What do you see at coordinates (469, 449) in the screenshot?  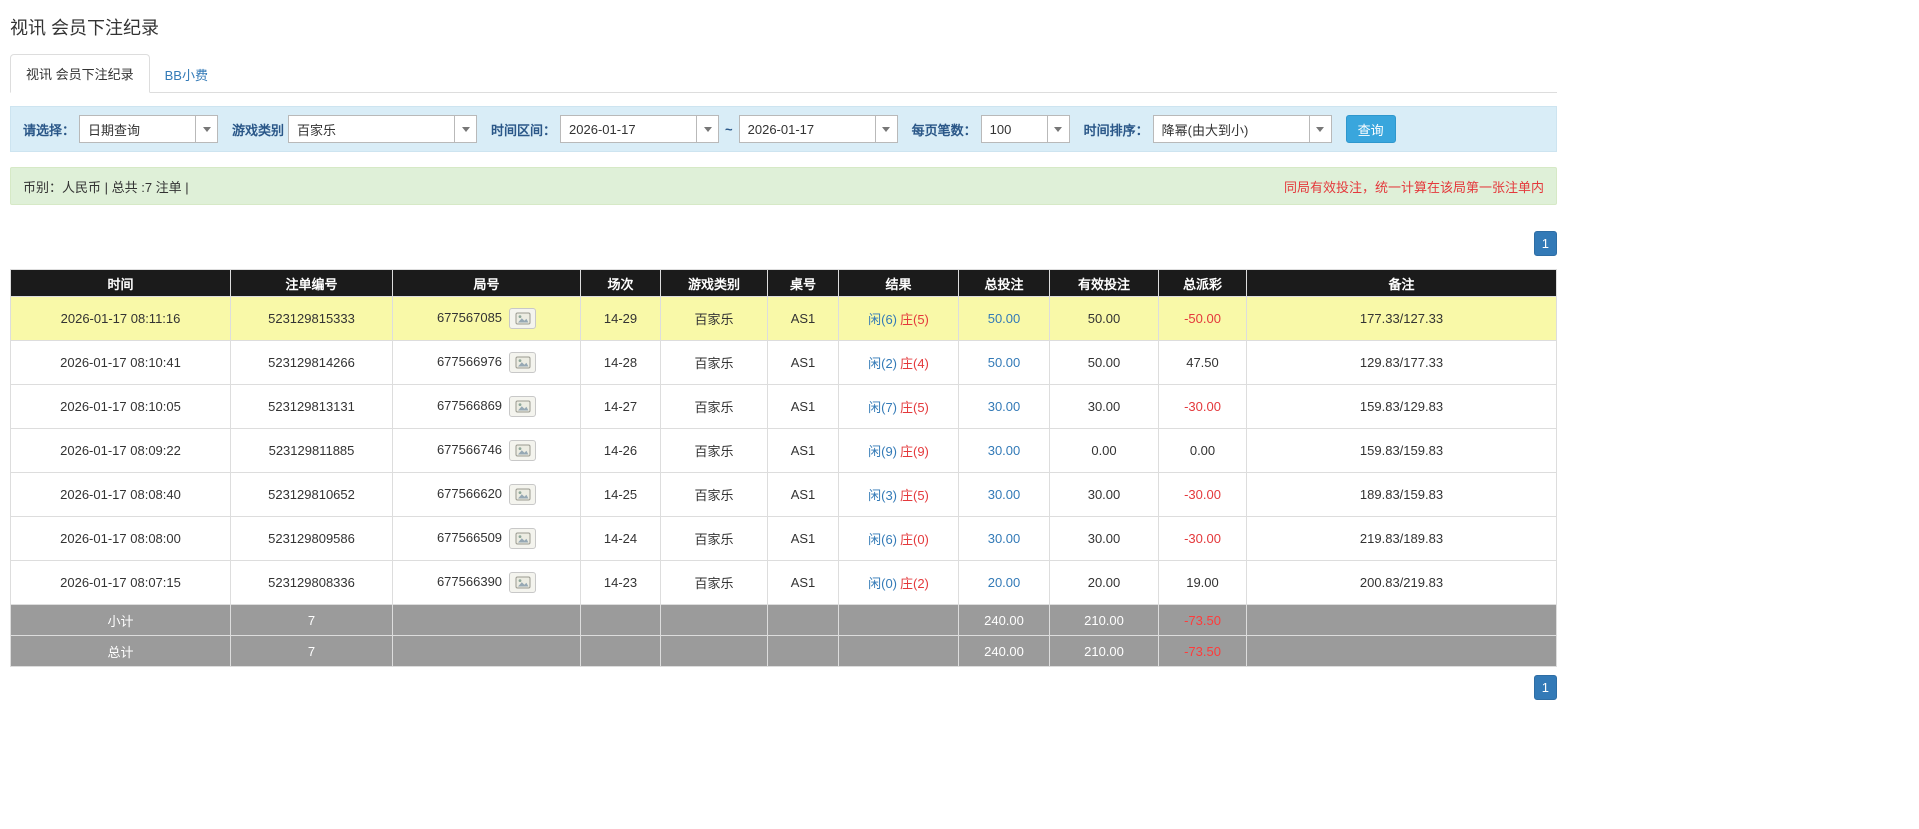 I see `round-no-text: 677566746` at bounding box center [469, 449].